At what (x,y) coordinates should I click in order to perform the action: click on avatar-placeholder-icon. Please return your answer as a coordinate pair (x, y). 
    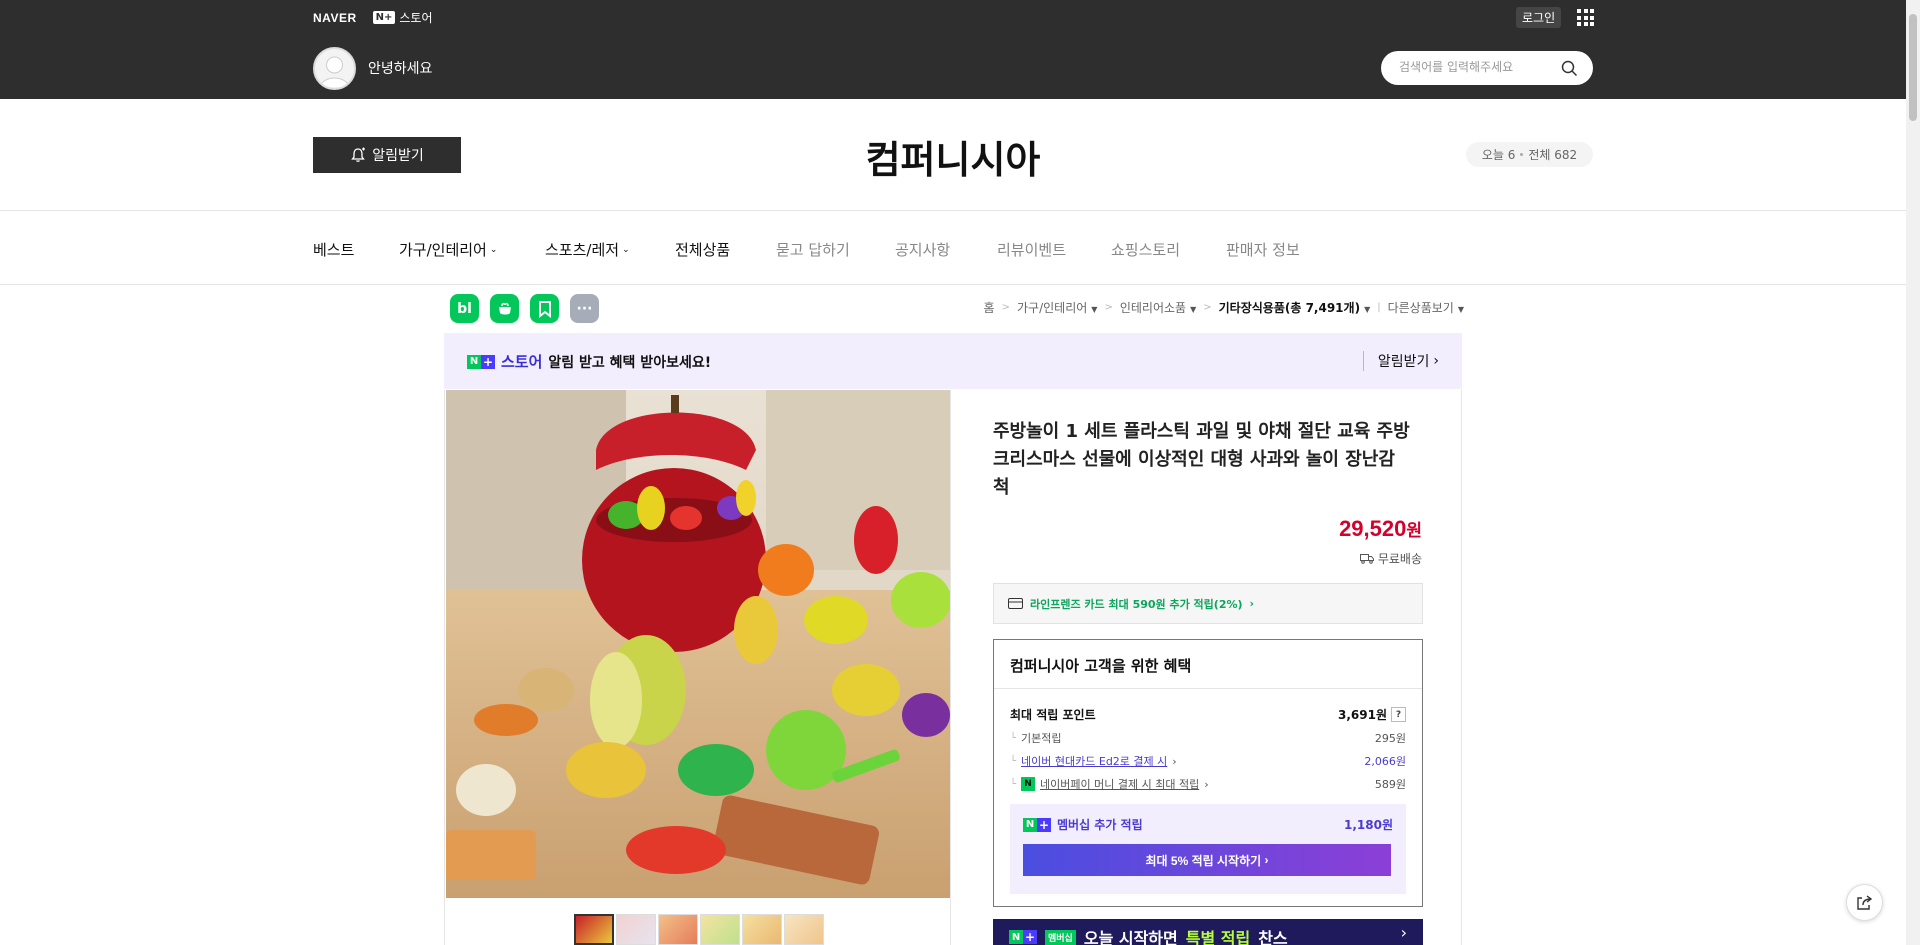
    Looking at the image, I should click on (334, 72).